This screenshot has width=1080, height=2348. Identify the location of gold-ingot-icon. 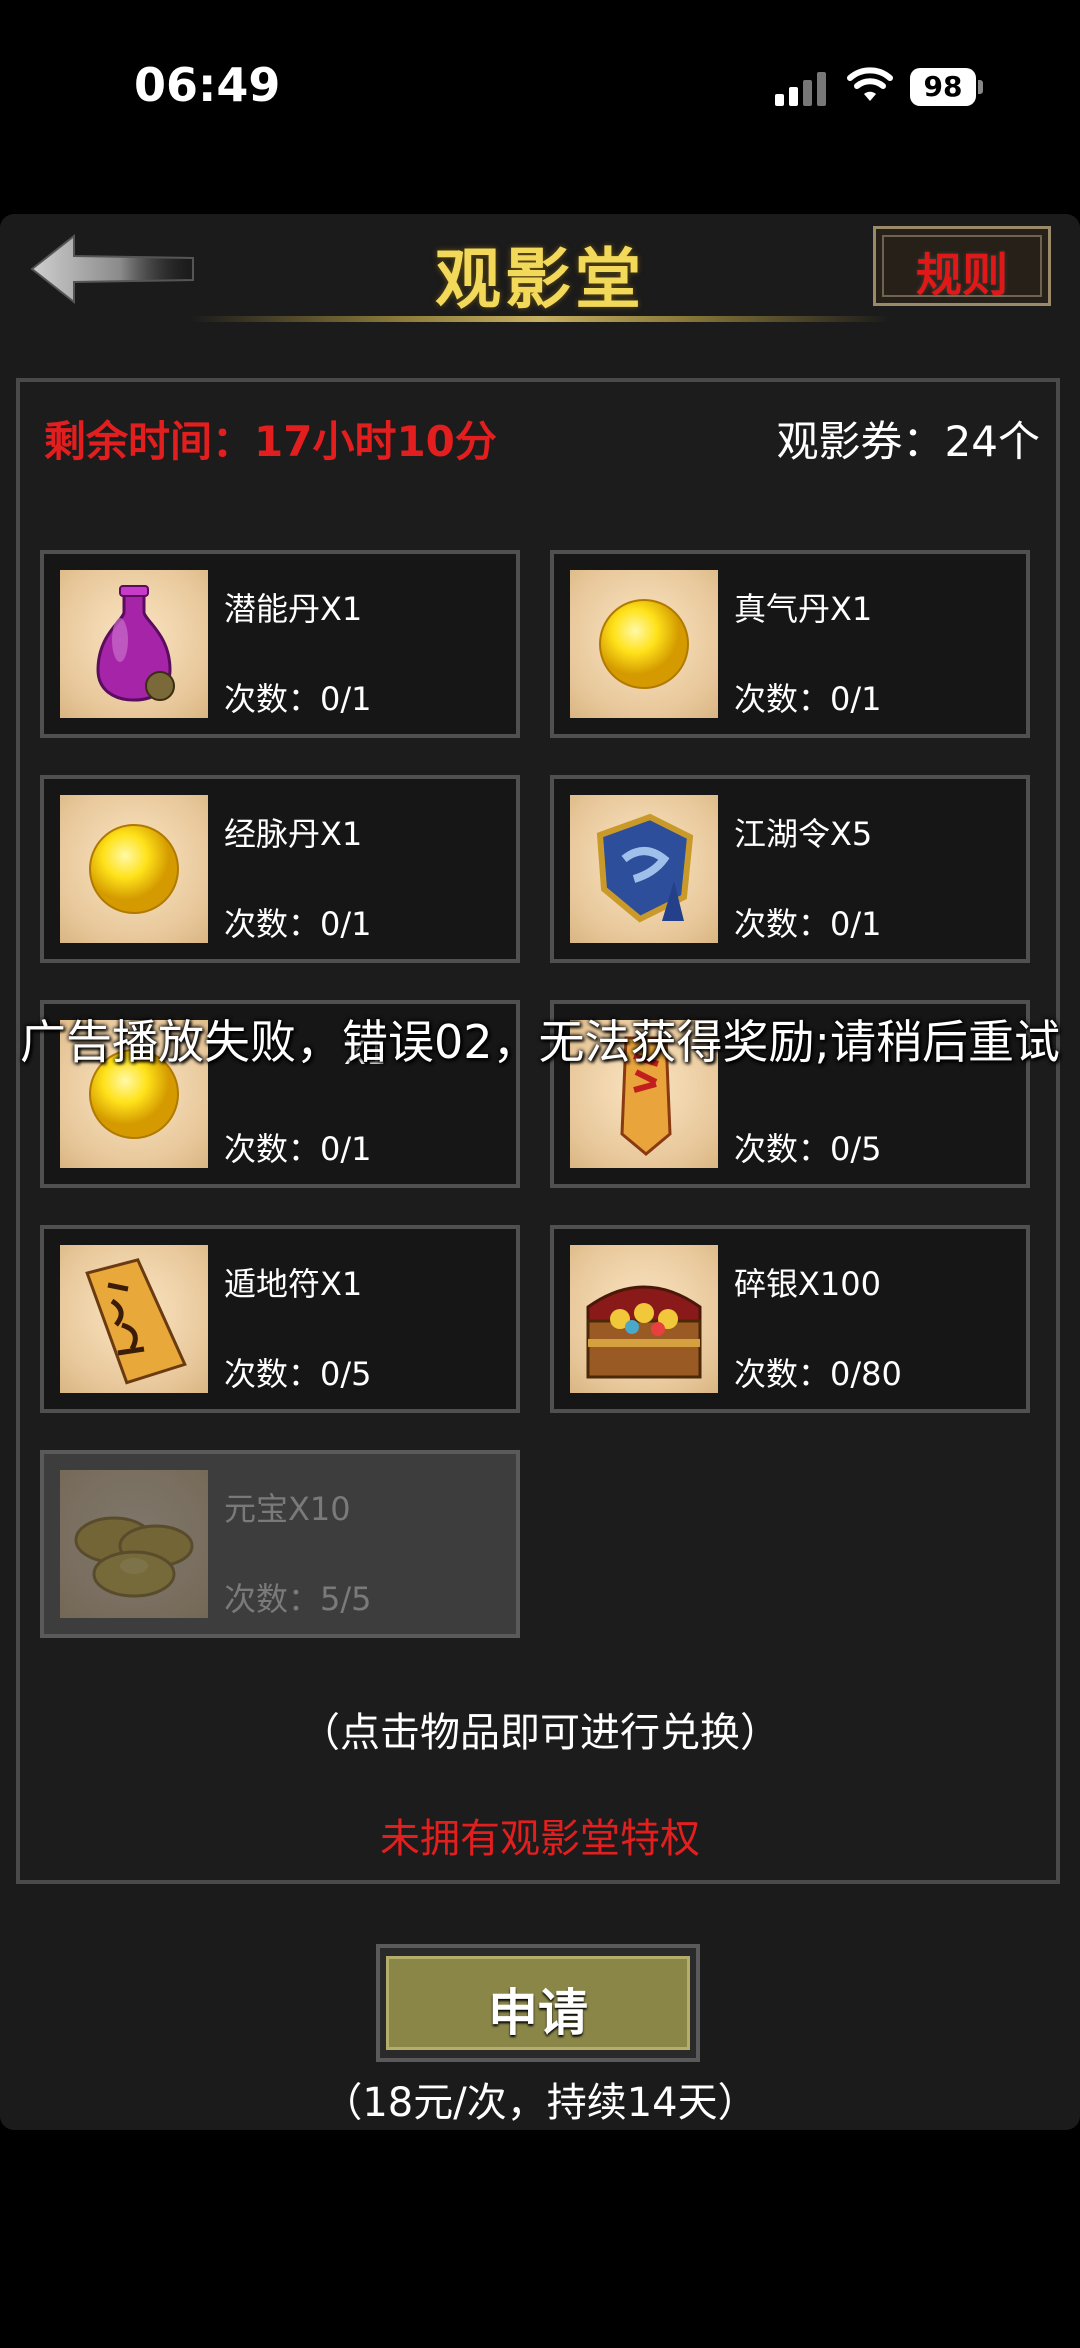
(134, 1544).